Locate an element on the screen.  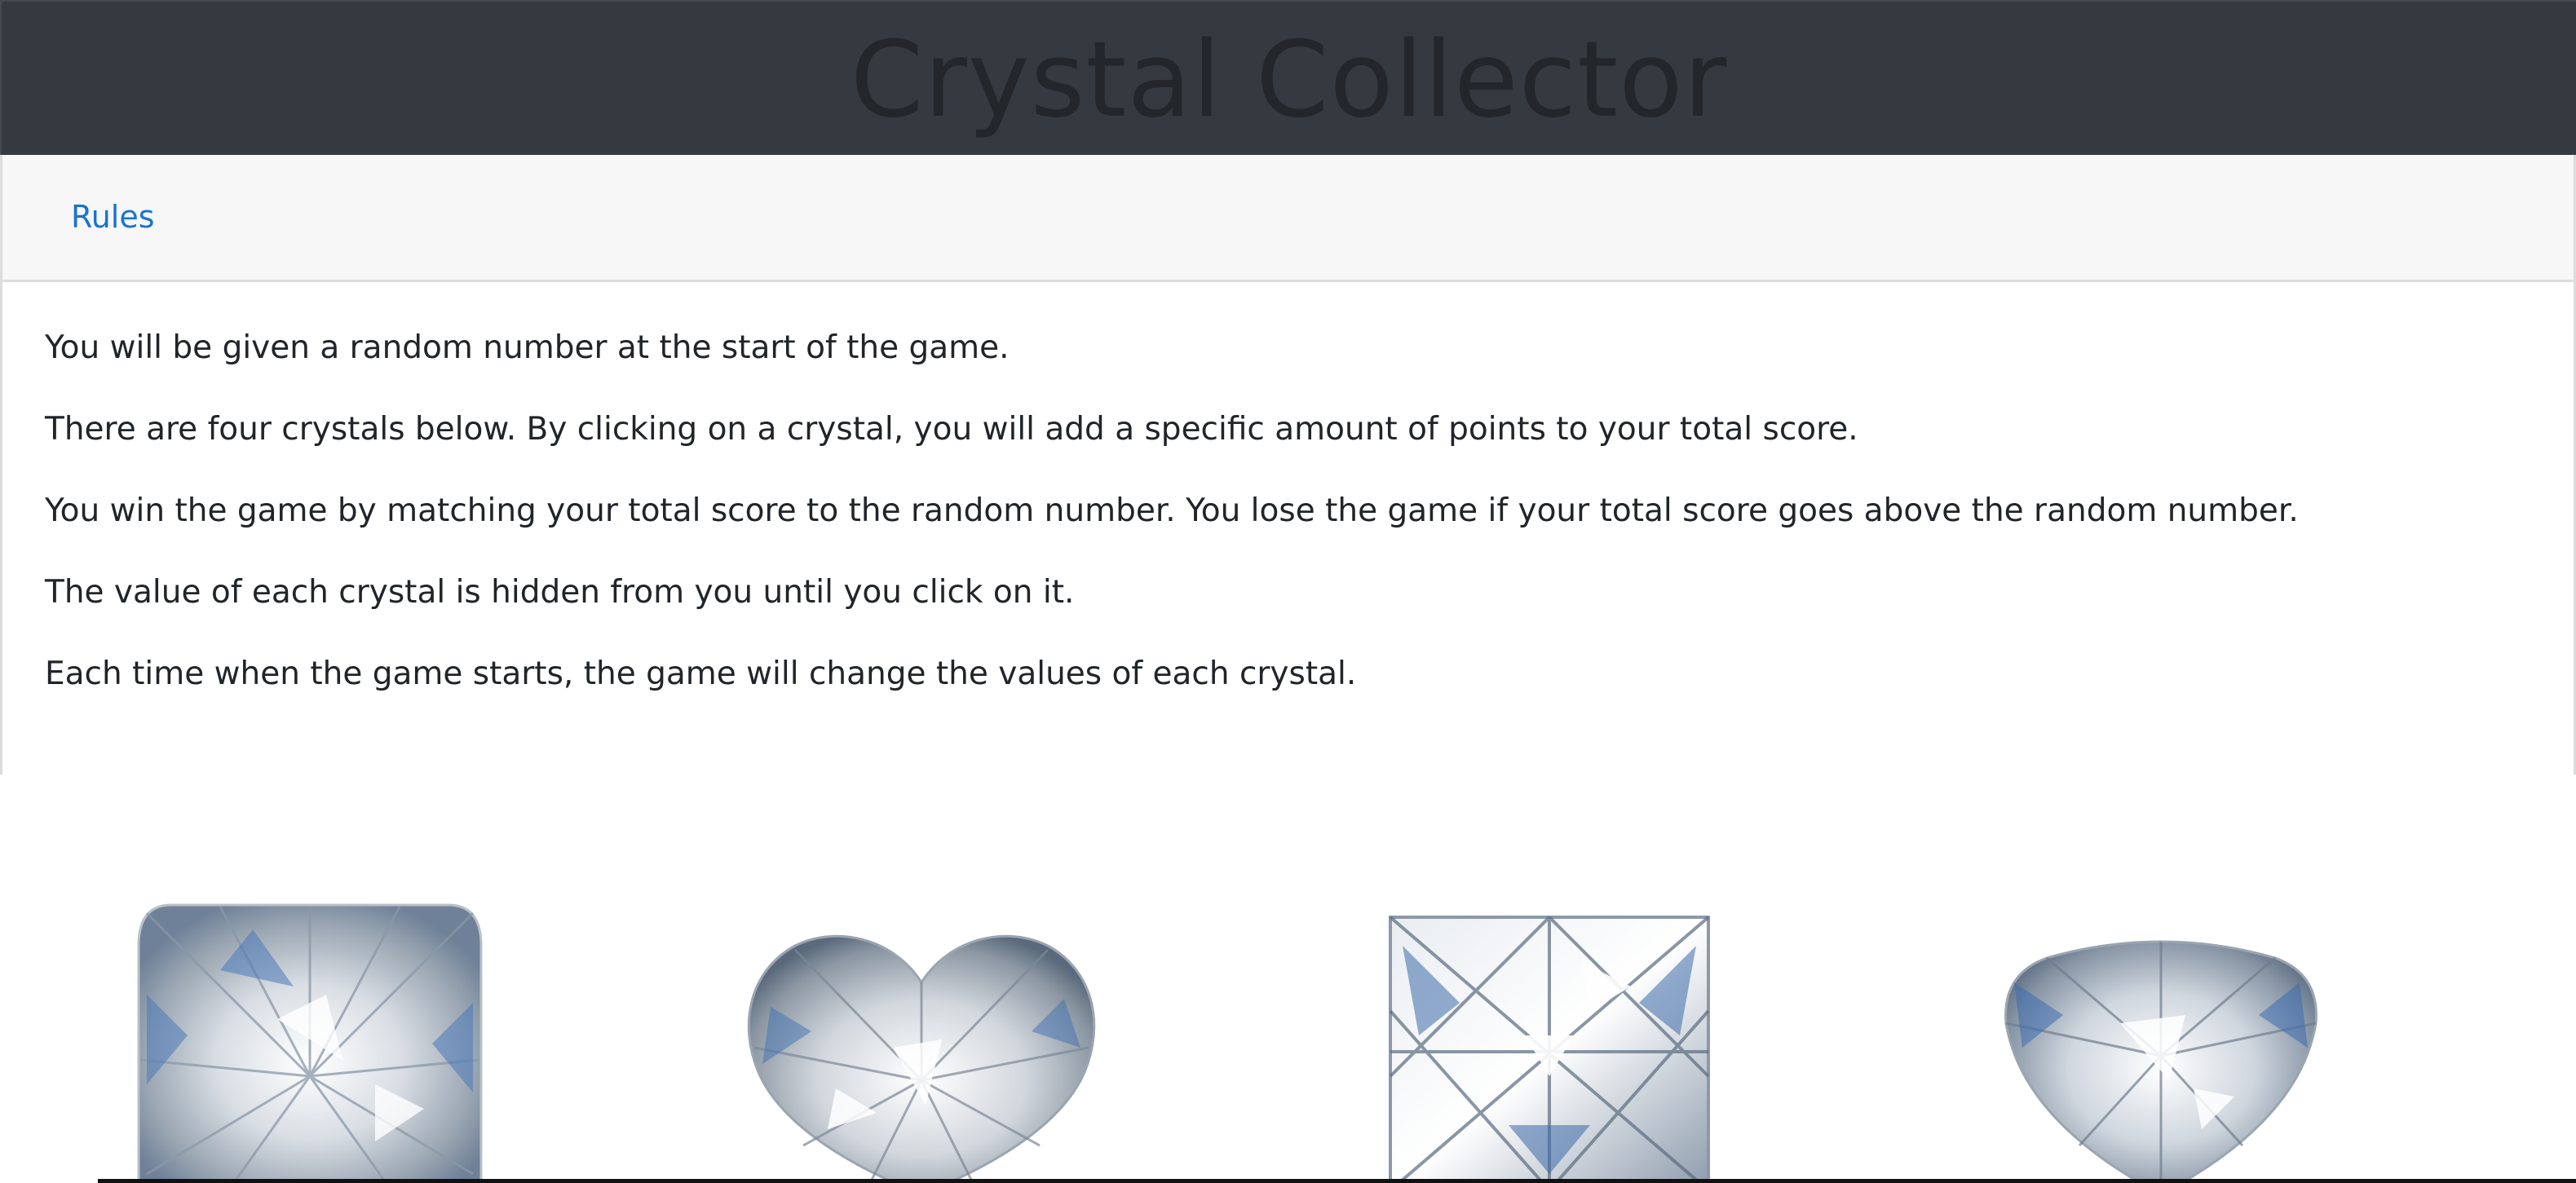
crystal-3-button is located at coordinates (1549, 1048).